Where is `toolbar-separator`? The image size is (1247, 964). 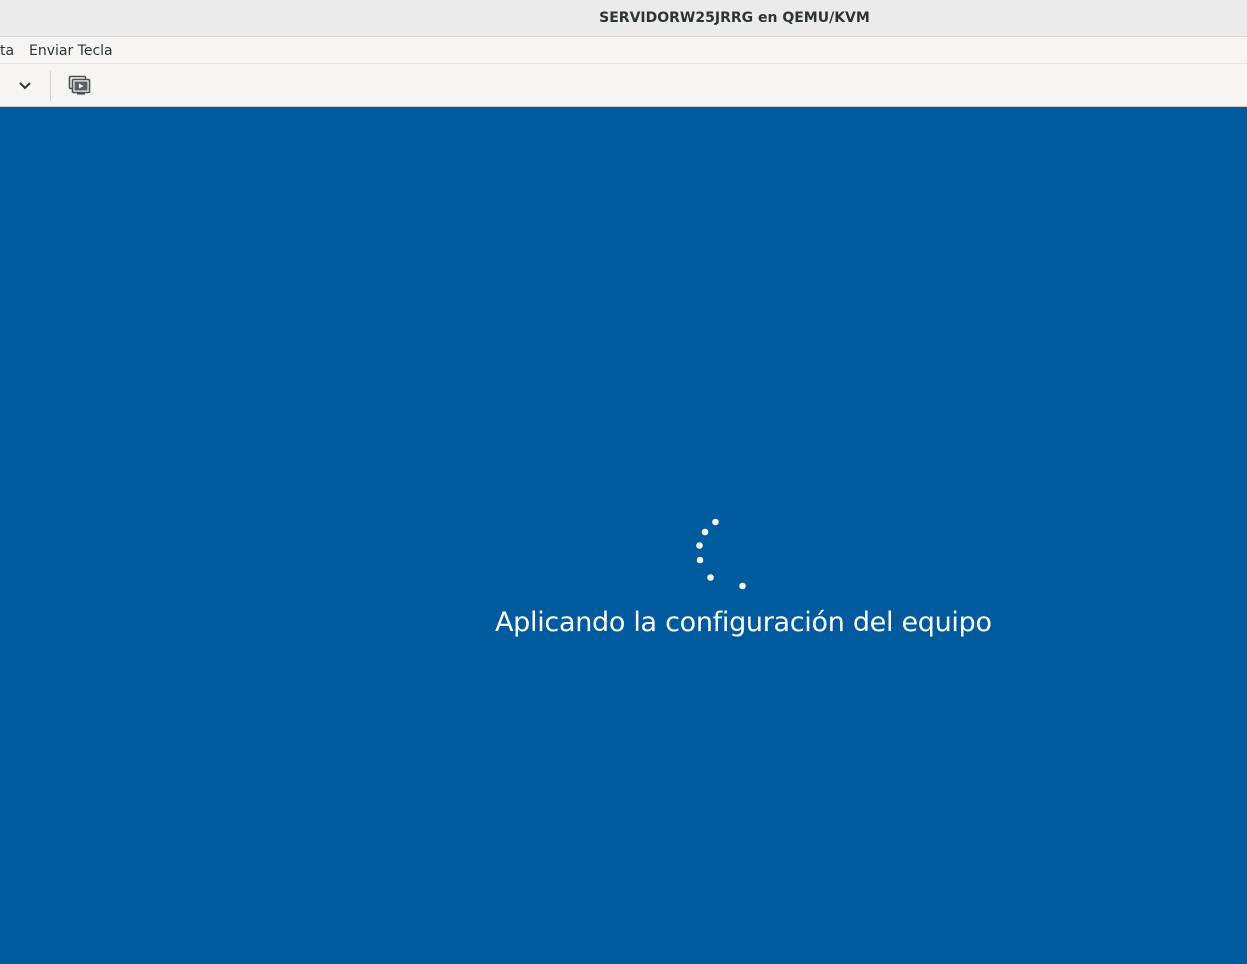
toolbar-separator is located at coordinates (50, 86).